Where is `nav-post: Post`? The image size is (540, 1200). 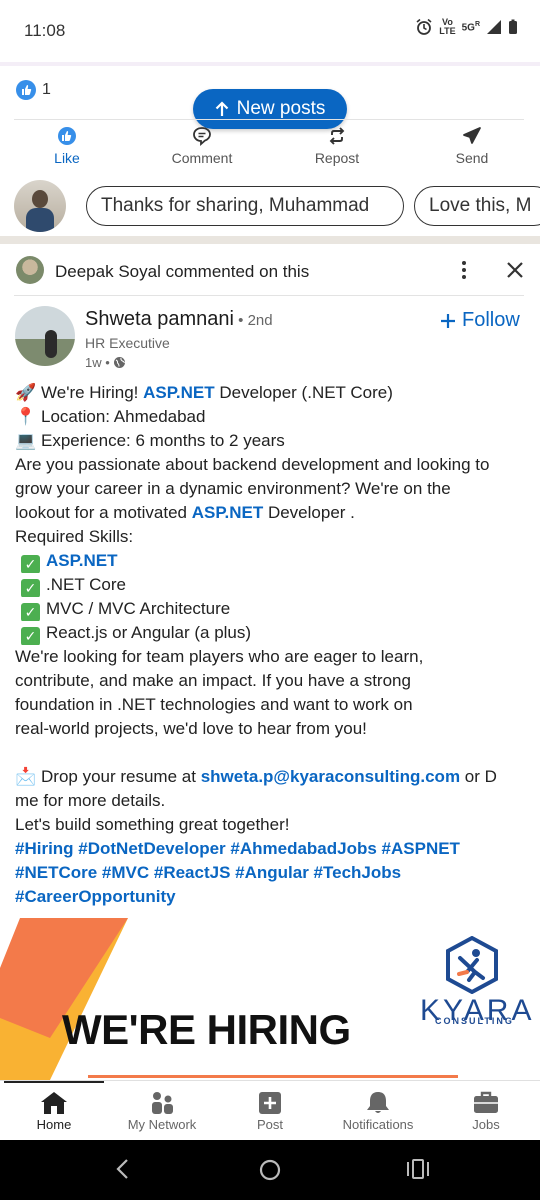
nav-post: Post is located at coordinates (270, 1111).